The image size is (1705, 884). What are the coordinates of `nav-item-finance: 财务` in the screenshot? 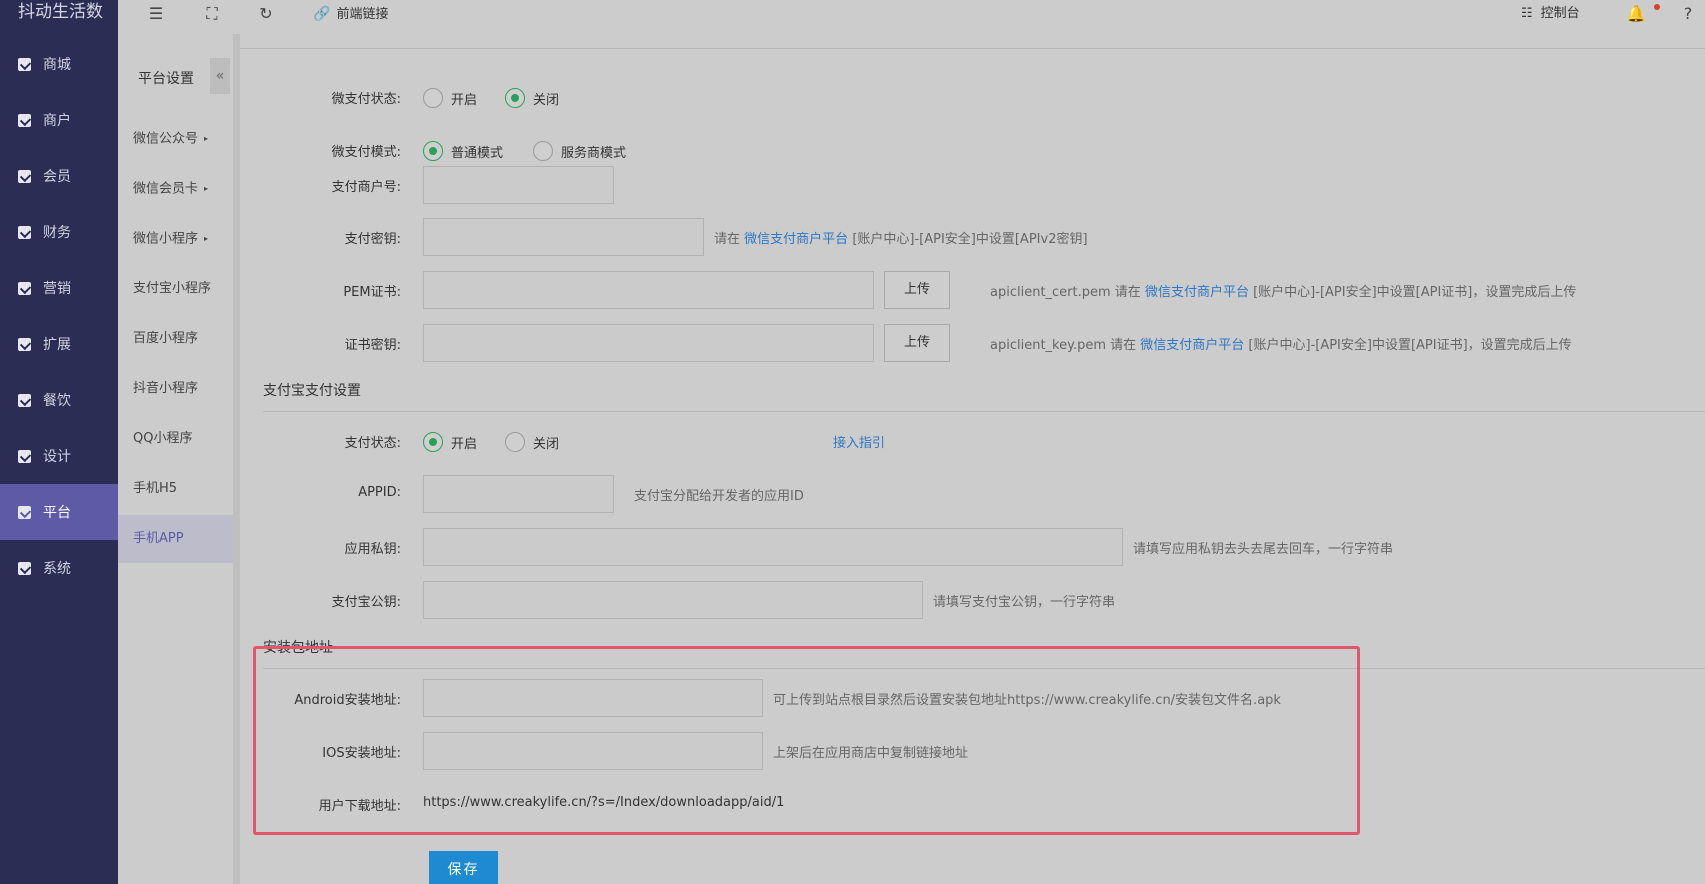 It's located at (59, 232).